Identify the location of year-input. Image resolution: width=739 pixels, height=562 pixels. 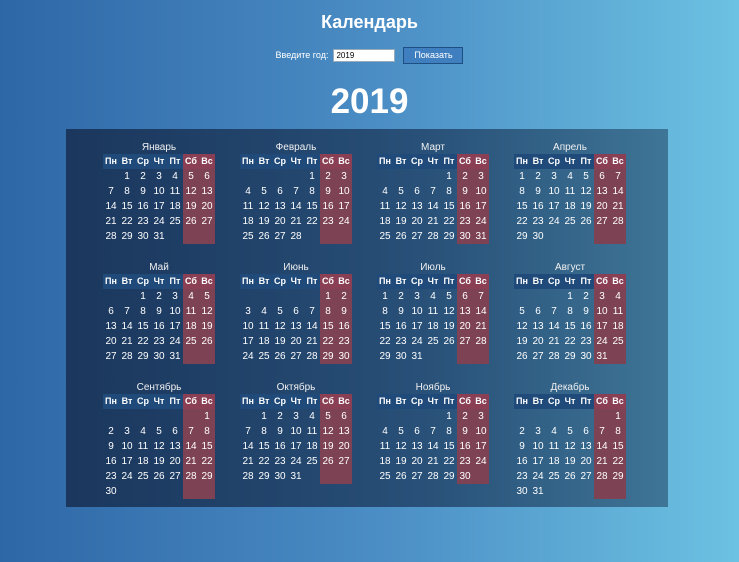
(364, 55).